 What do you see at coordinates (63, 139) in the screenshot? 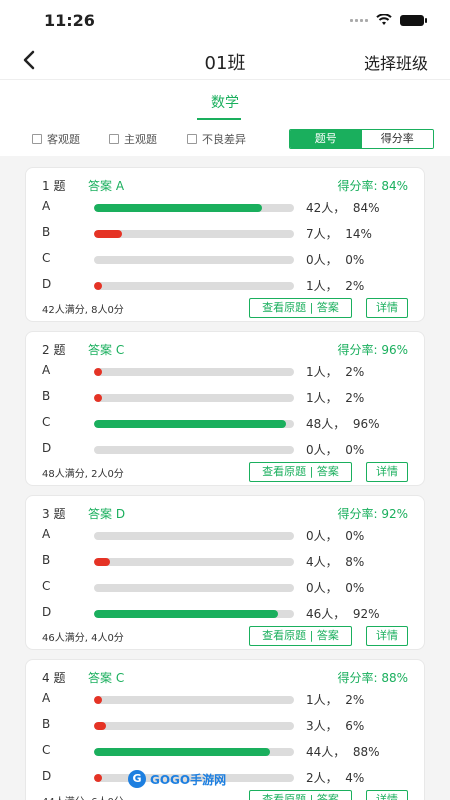
I see `objective-label: 客观题` at bounding box center [63, 139].